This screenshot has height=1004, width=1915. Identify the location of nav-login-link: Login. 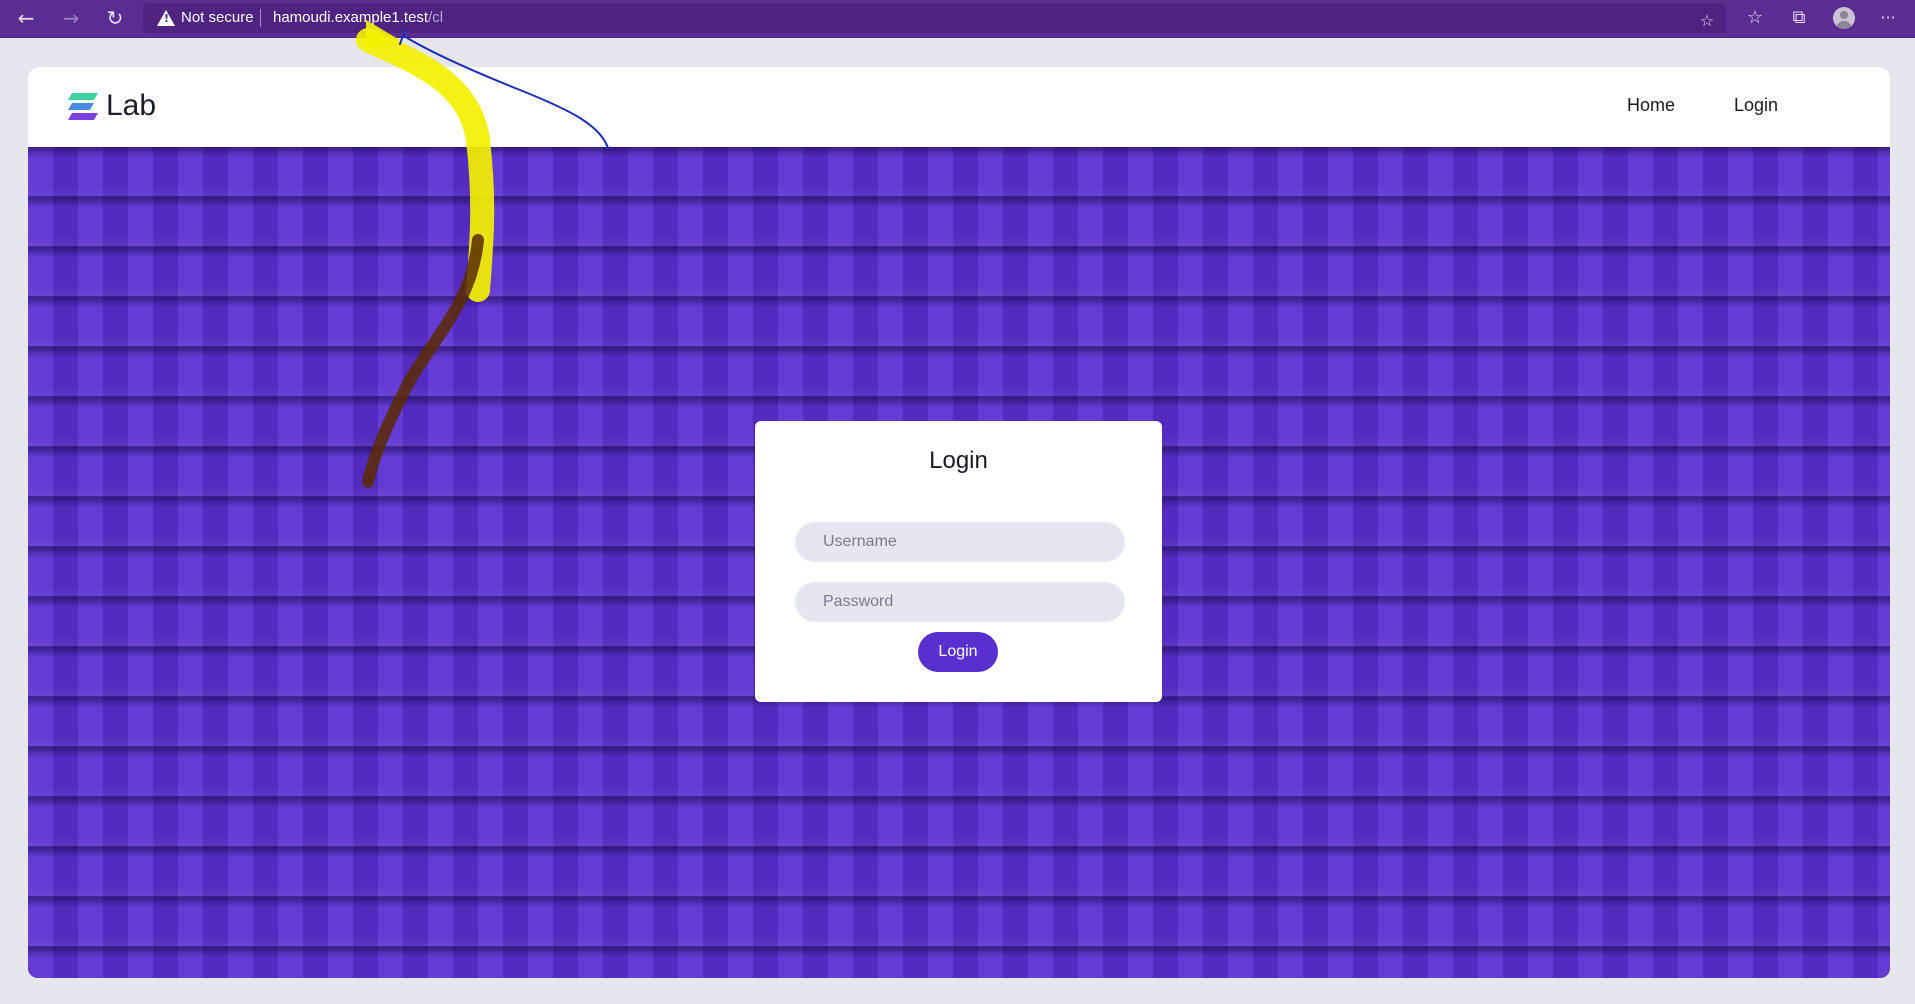
(1756, 105).